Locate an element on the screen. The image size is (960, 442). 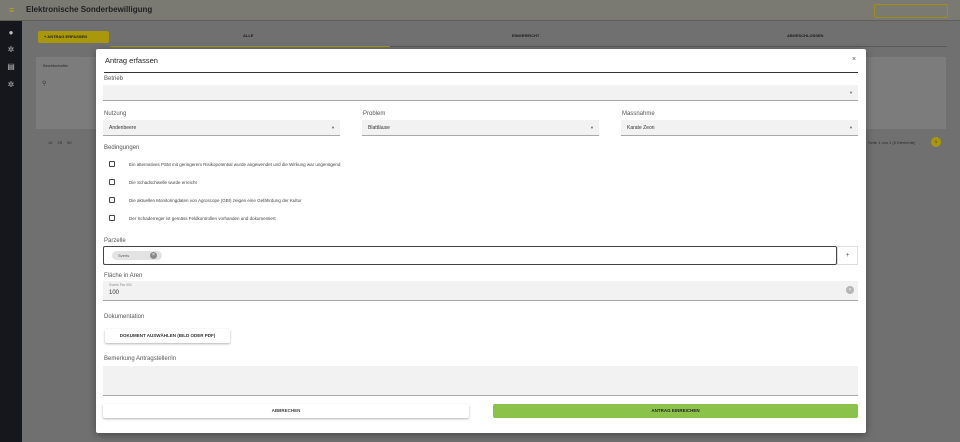
parzelle-label: Parzelle is located at coordinates (115, 241).